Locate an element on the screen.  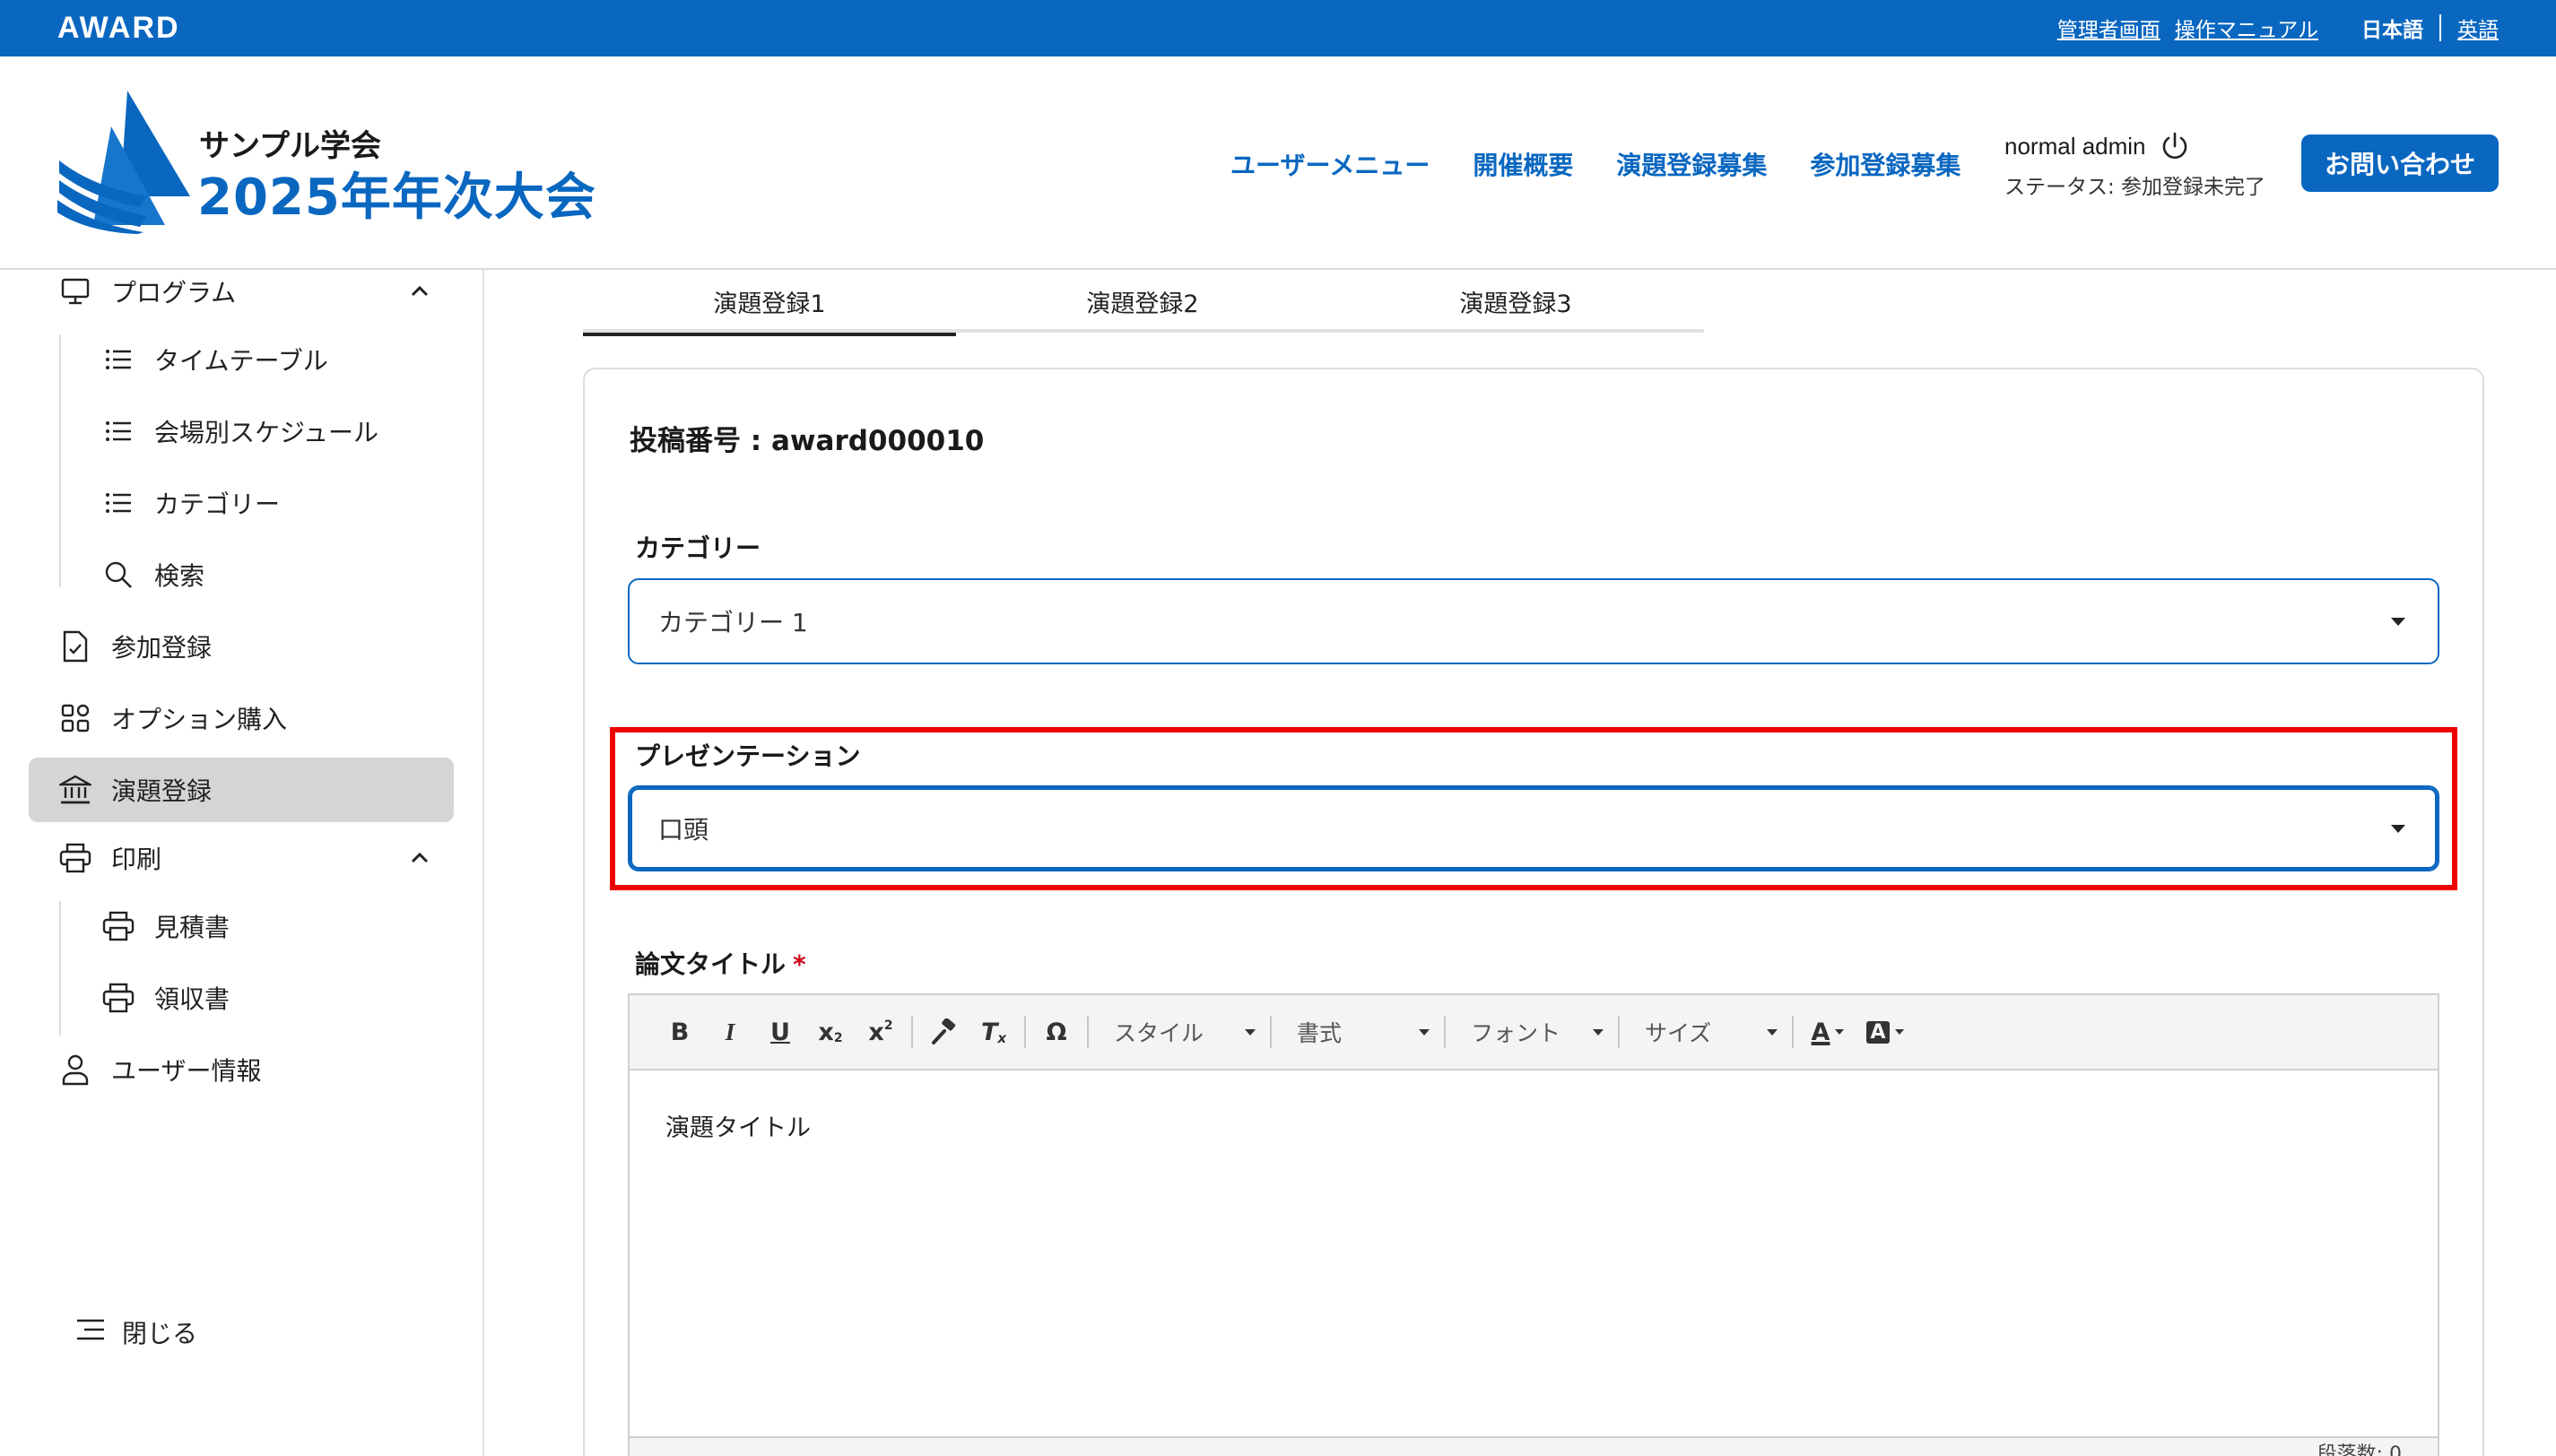
size-combo: サイズ is located at coordinates (1706, 1032).